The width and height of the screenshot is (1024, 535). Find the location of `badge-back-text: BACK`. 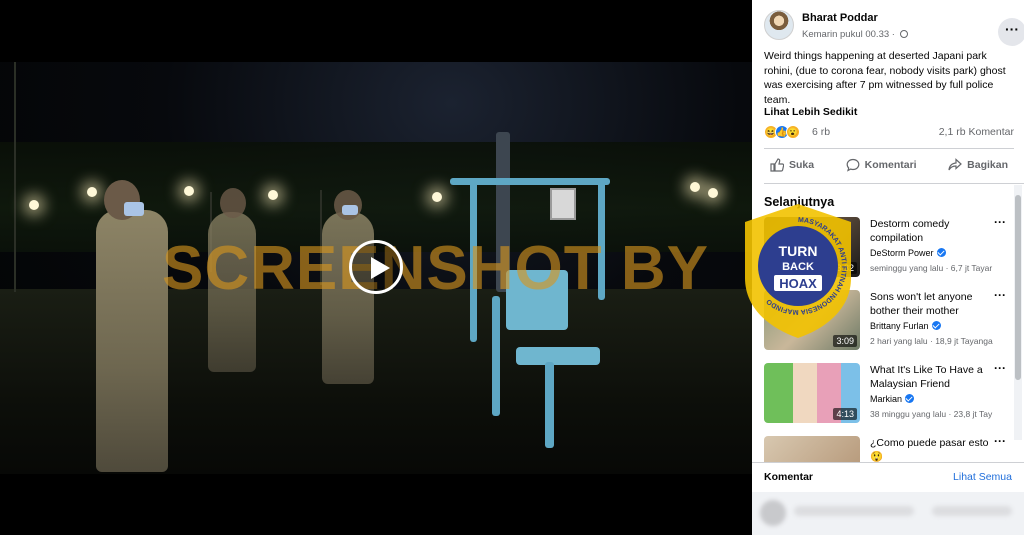

badge-back-text: BACK is located at coordinates (798, 267).